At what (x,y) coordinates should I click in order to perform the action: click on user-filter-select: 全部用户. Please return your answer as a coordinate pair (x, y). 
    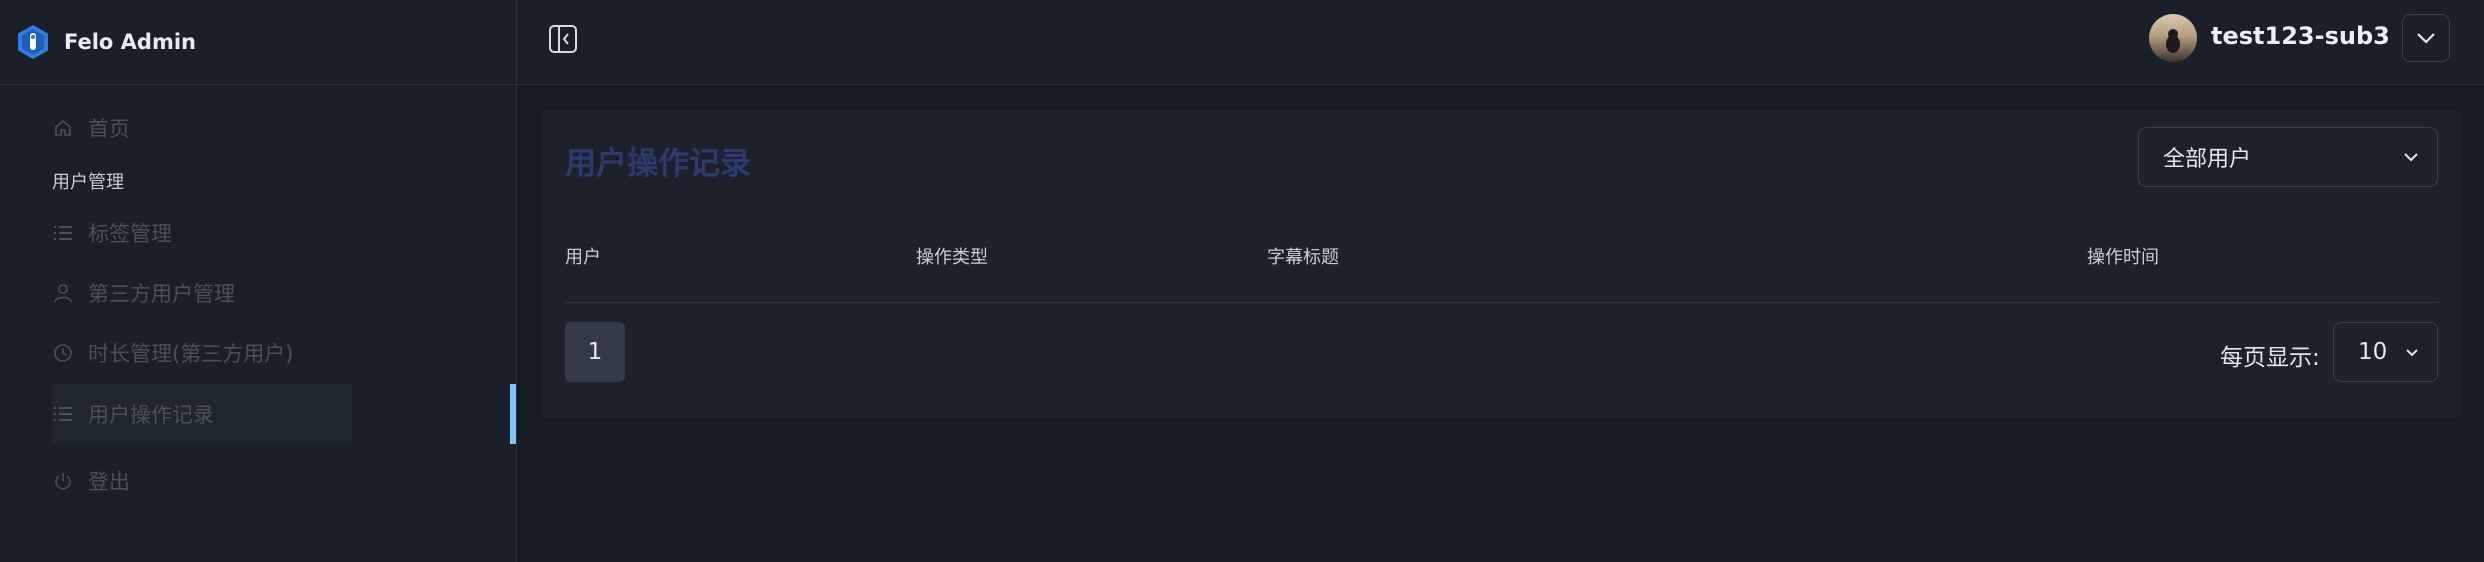
    Looking at the image, I should click on (2288, 157).